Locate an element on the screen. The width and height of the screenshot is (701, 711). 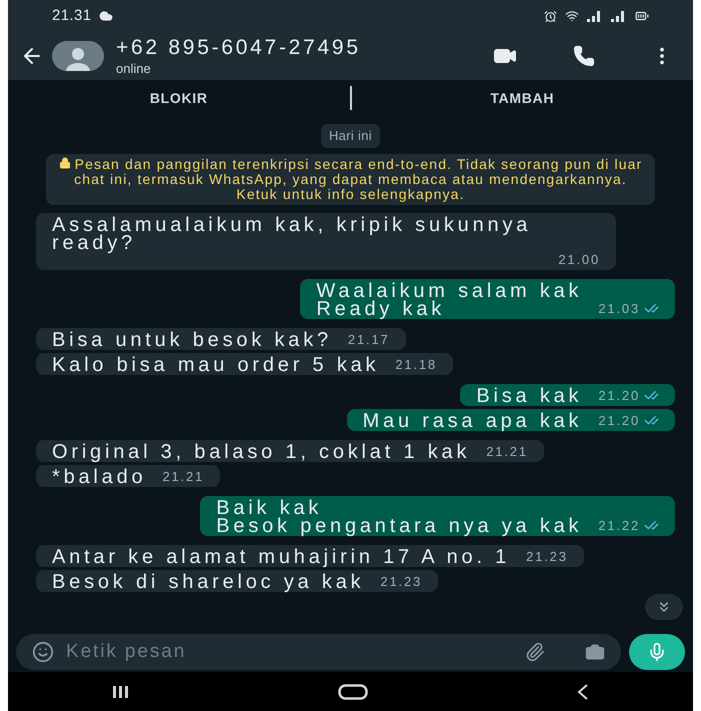
message-text: Bisa untuk besok kak? is located at coordinates (192, 340).